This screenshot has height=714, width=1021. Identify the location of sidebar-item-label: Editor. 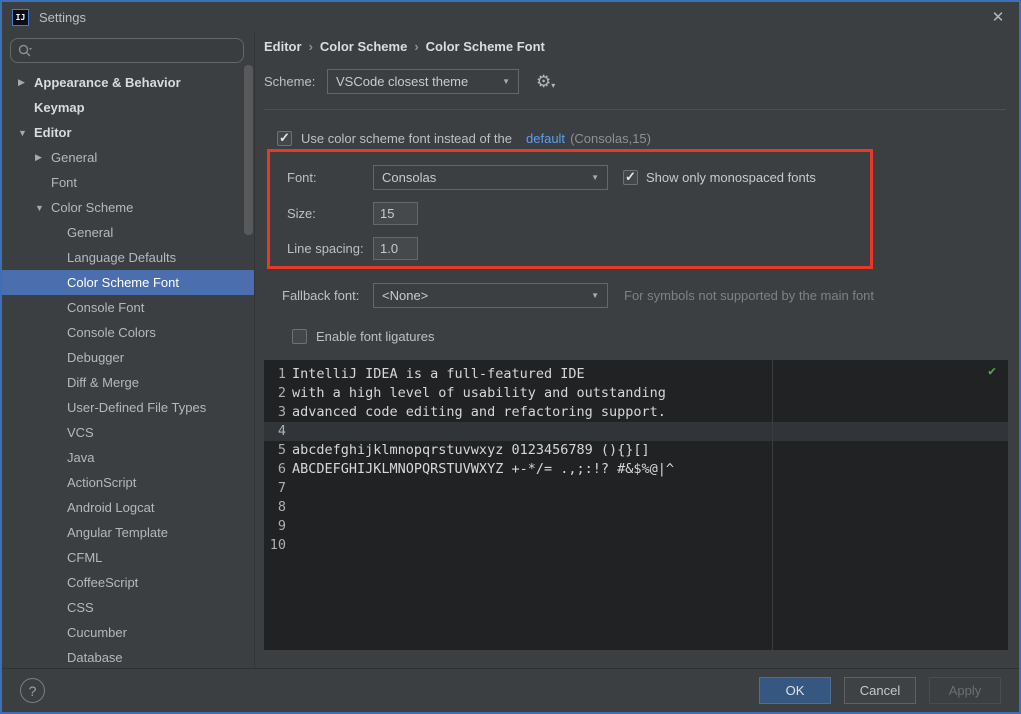
(53, 132).